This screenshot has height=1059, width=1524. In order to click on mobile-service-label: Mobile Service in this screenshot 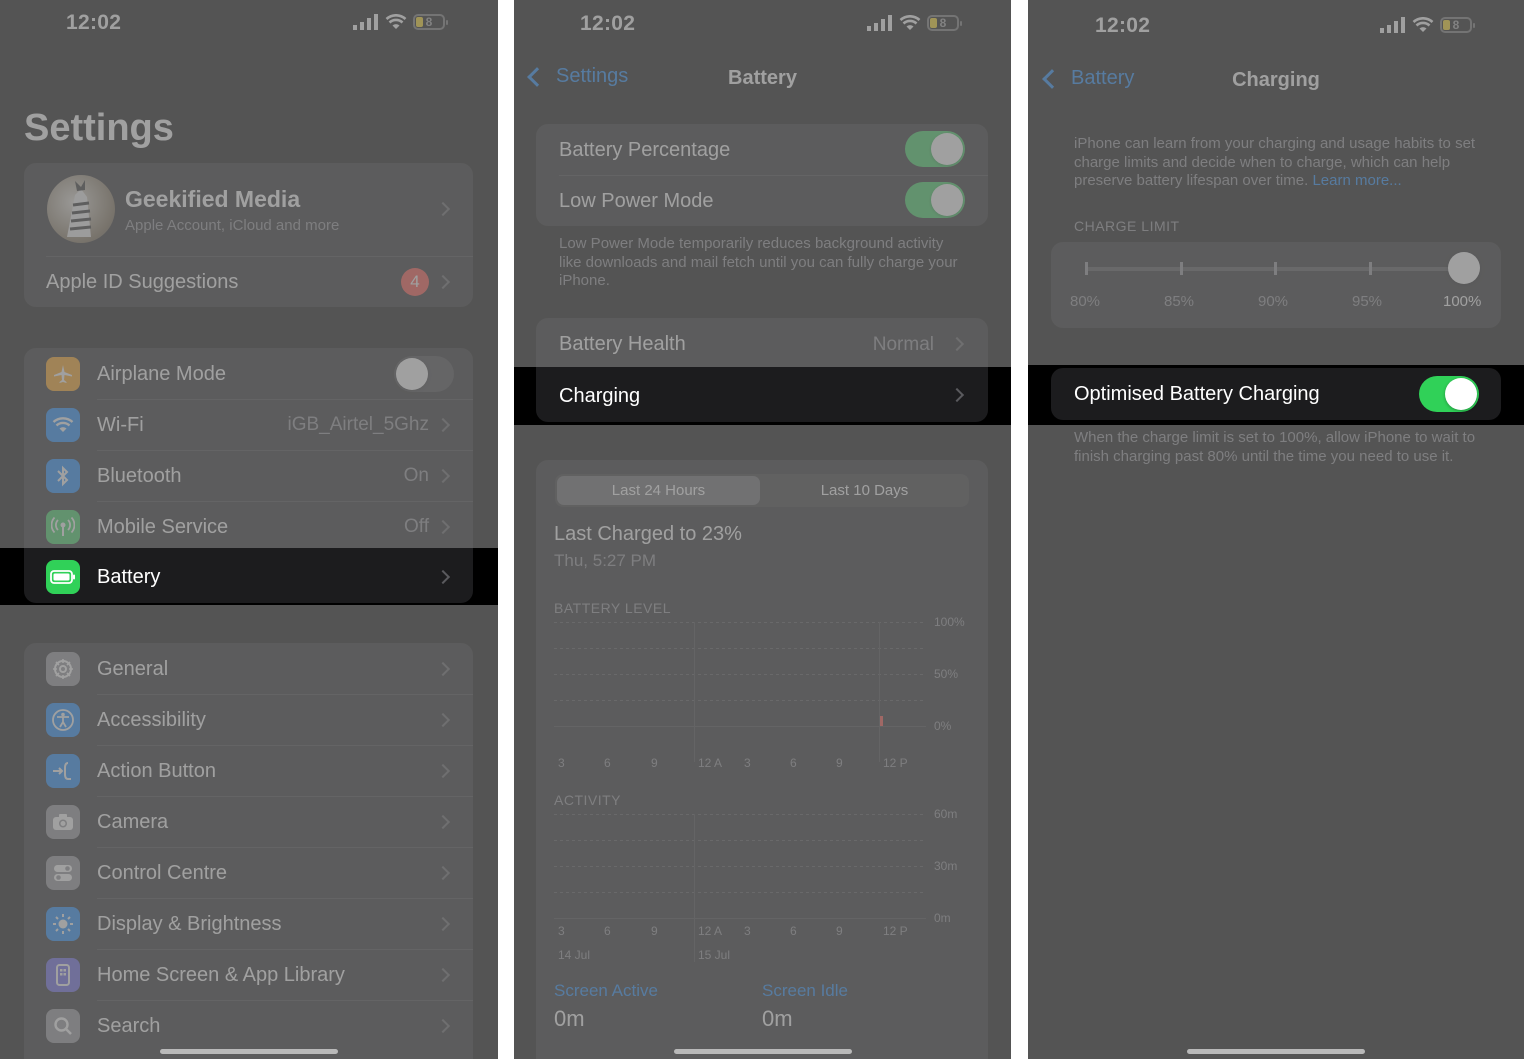, I will do `click(163, 527)`.